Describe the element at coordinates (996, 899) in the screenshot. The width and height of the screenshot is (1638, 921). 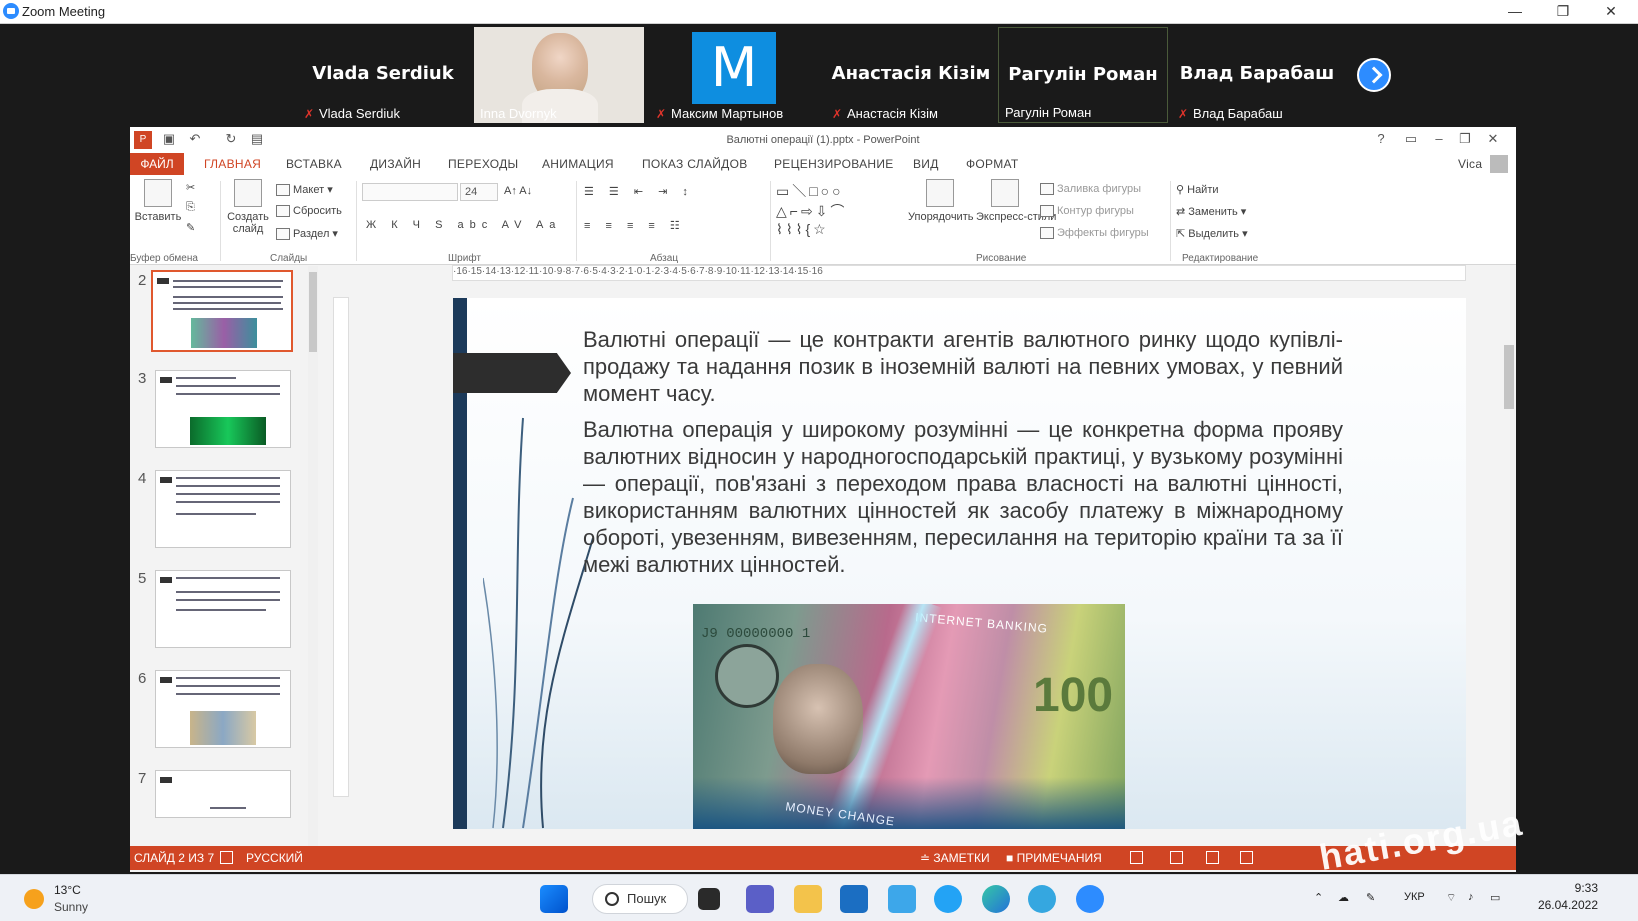
I see `edge-icon` at that location.